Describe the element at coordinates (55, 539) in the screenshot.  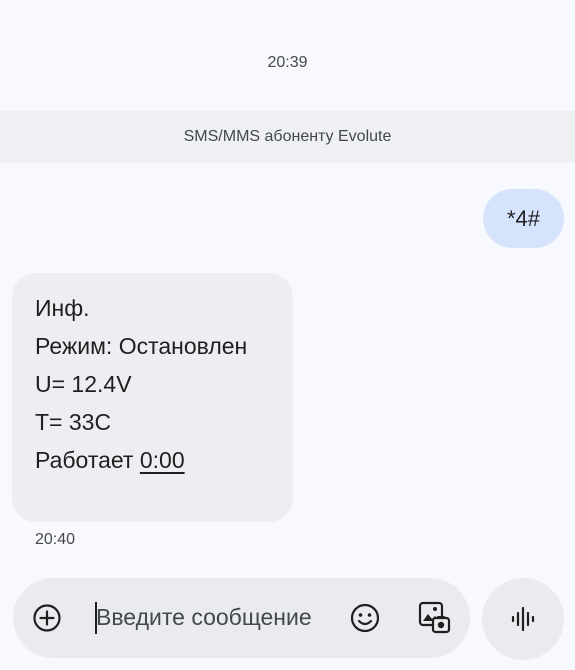
I see `incoming-message-timestamp: 20:40` at that location.